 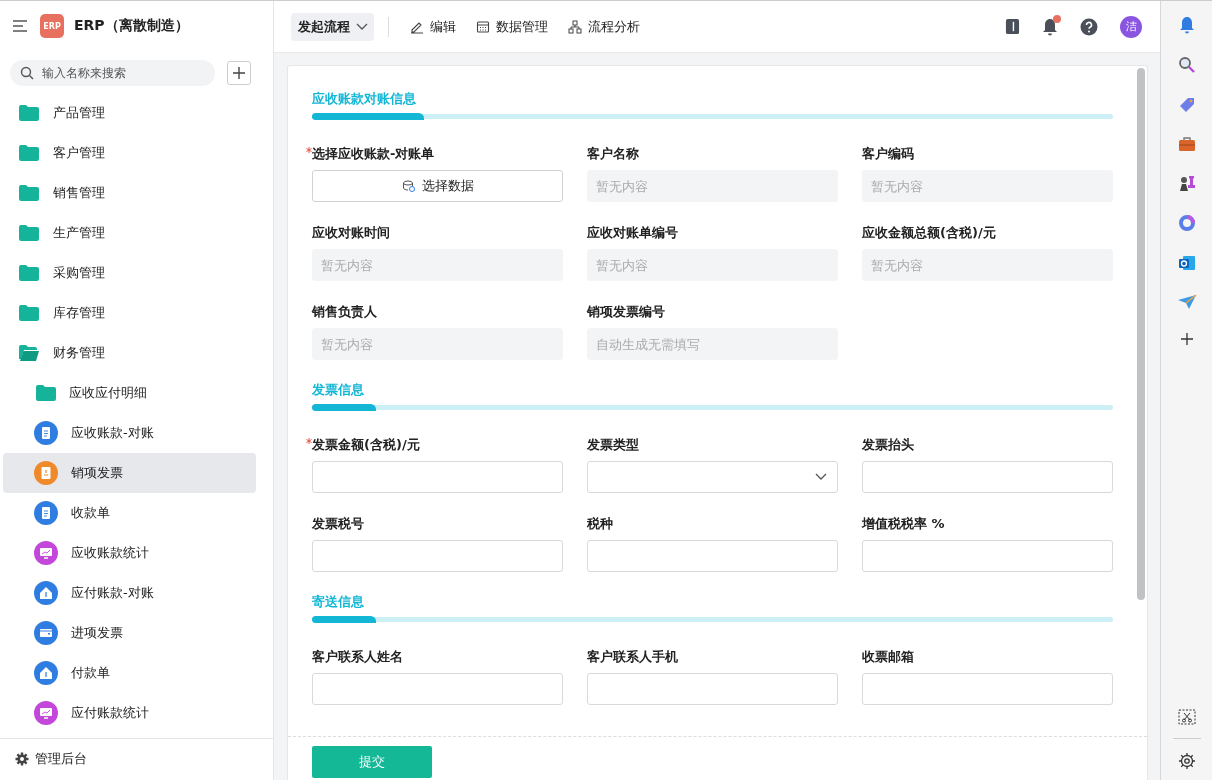 I want to click on add-button, so click(x=239, y=72).